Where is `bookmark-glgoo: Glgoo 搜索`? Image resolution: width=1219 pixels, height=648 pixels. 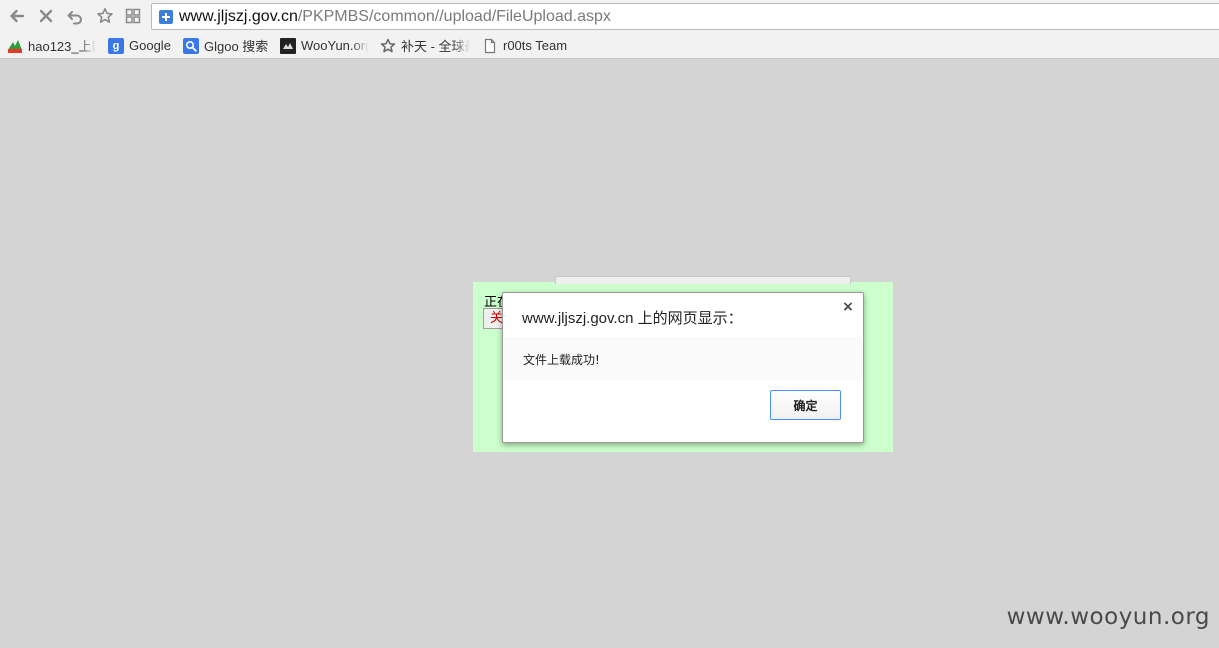 bookmark-glgoo: Glgoo 搜索 is located at coordinates (226, 45).